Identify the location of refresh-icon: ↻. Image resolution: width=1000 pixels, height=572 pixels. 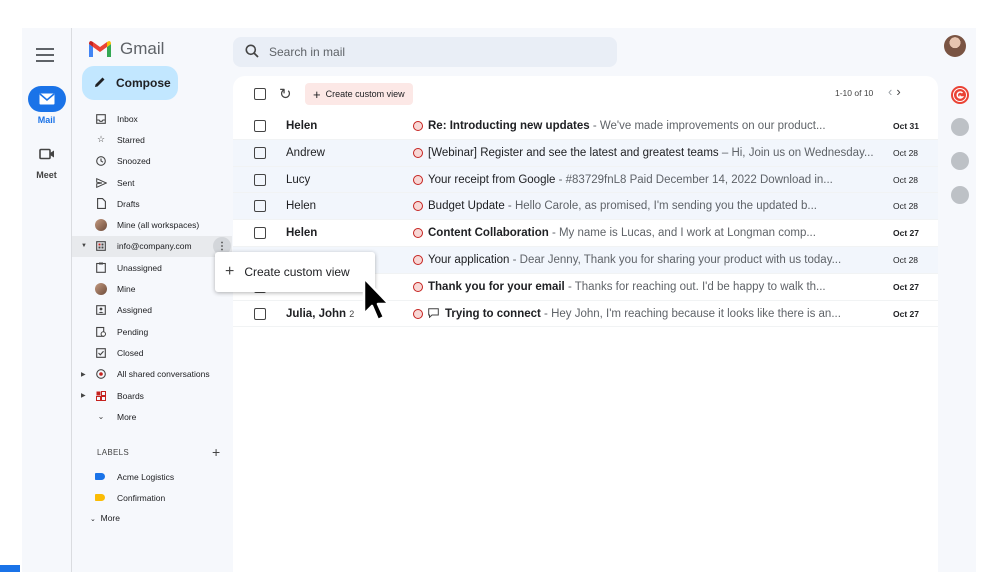
(285, 94).